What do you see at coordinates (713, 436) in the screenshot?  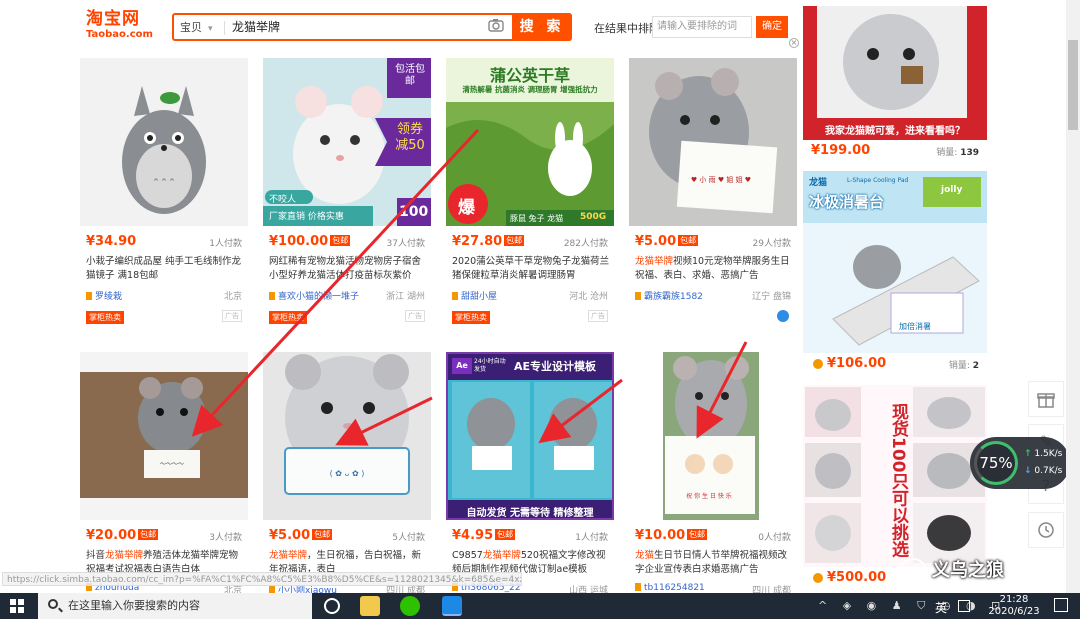 I see `product-image: 祝 你 生 日 快 乐` at bounding box center [713, 436].